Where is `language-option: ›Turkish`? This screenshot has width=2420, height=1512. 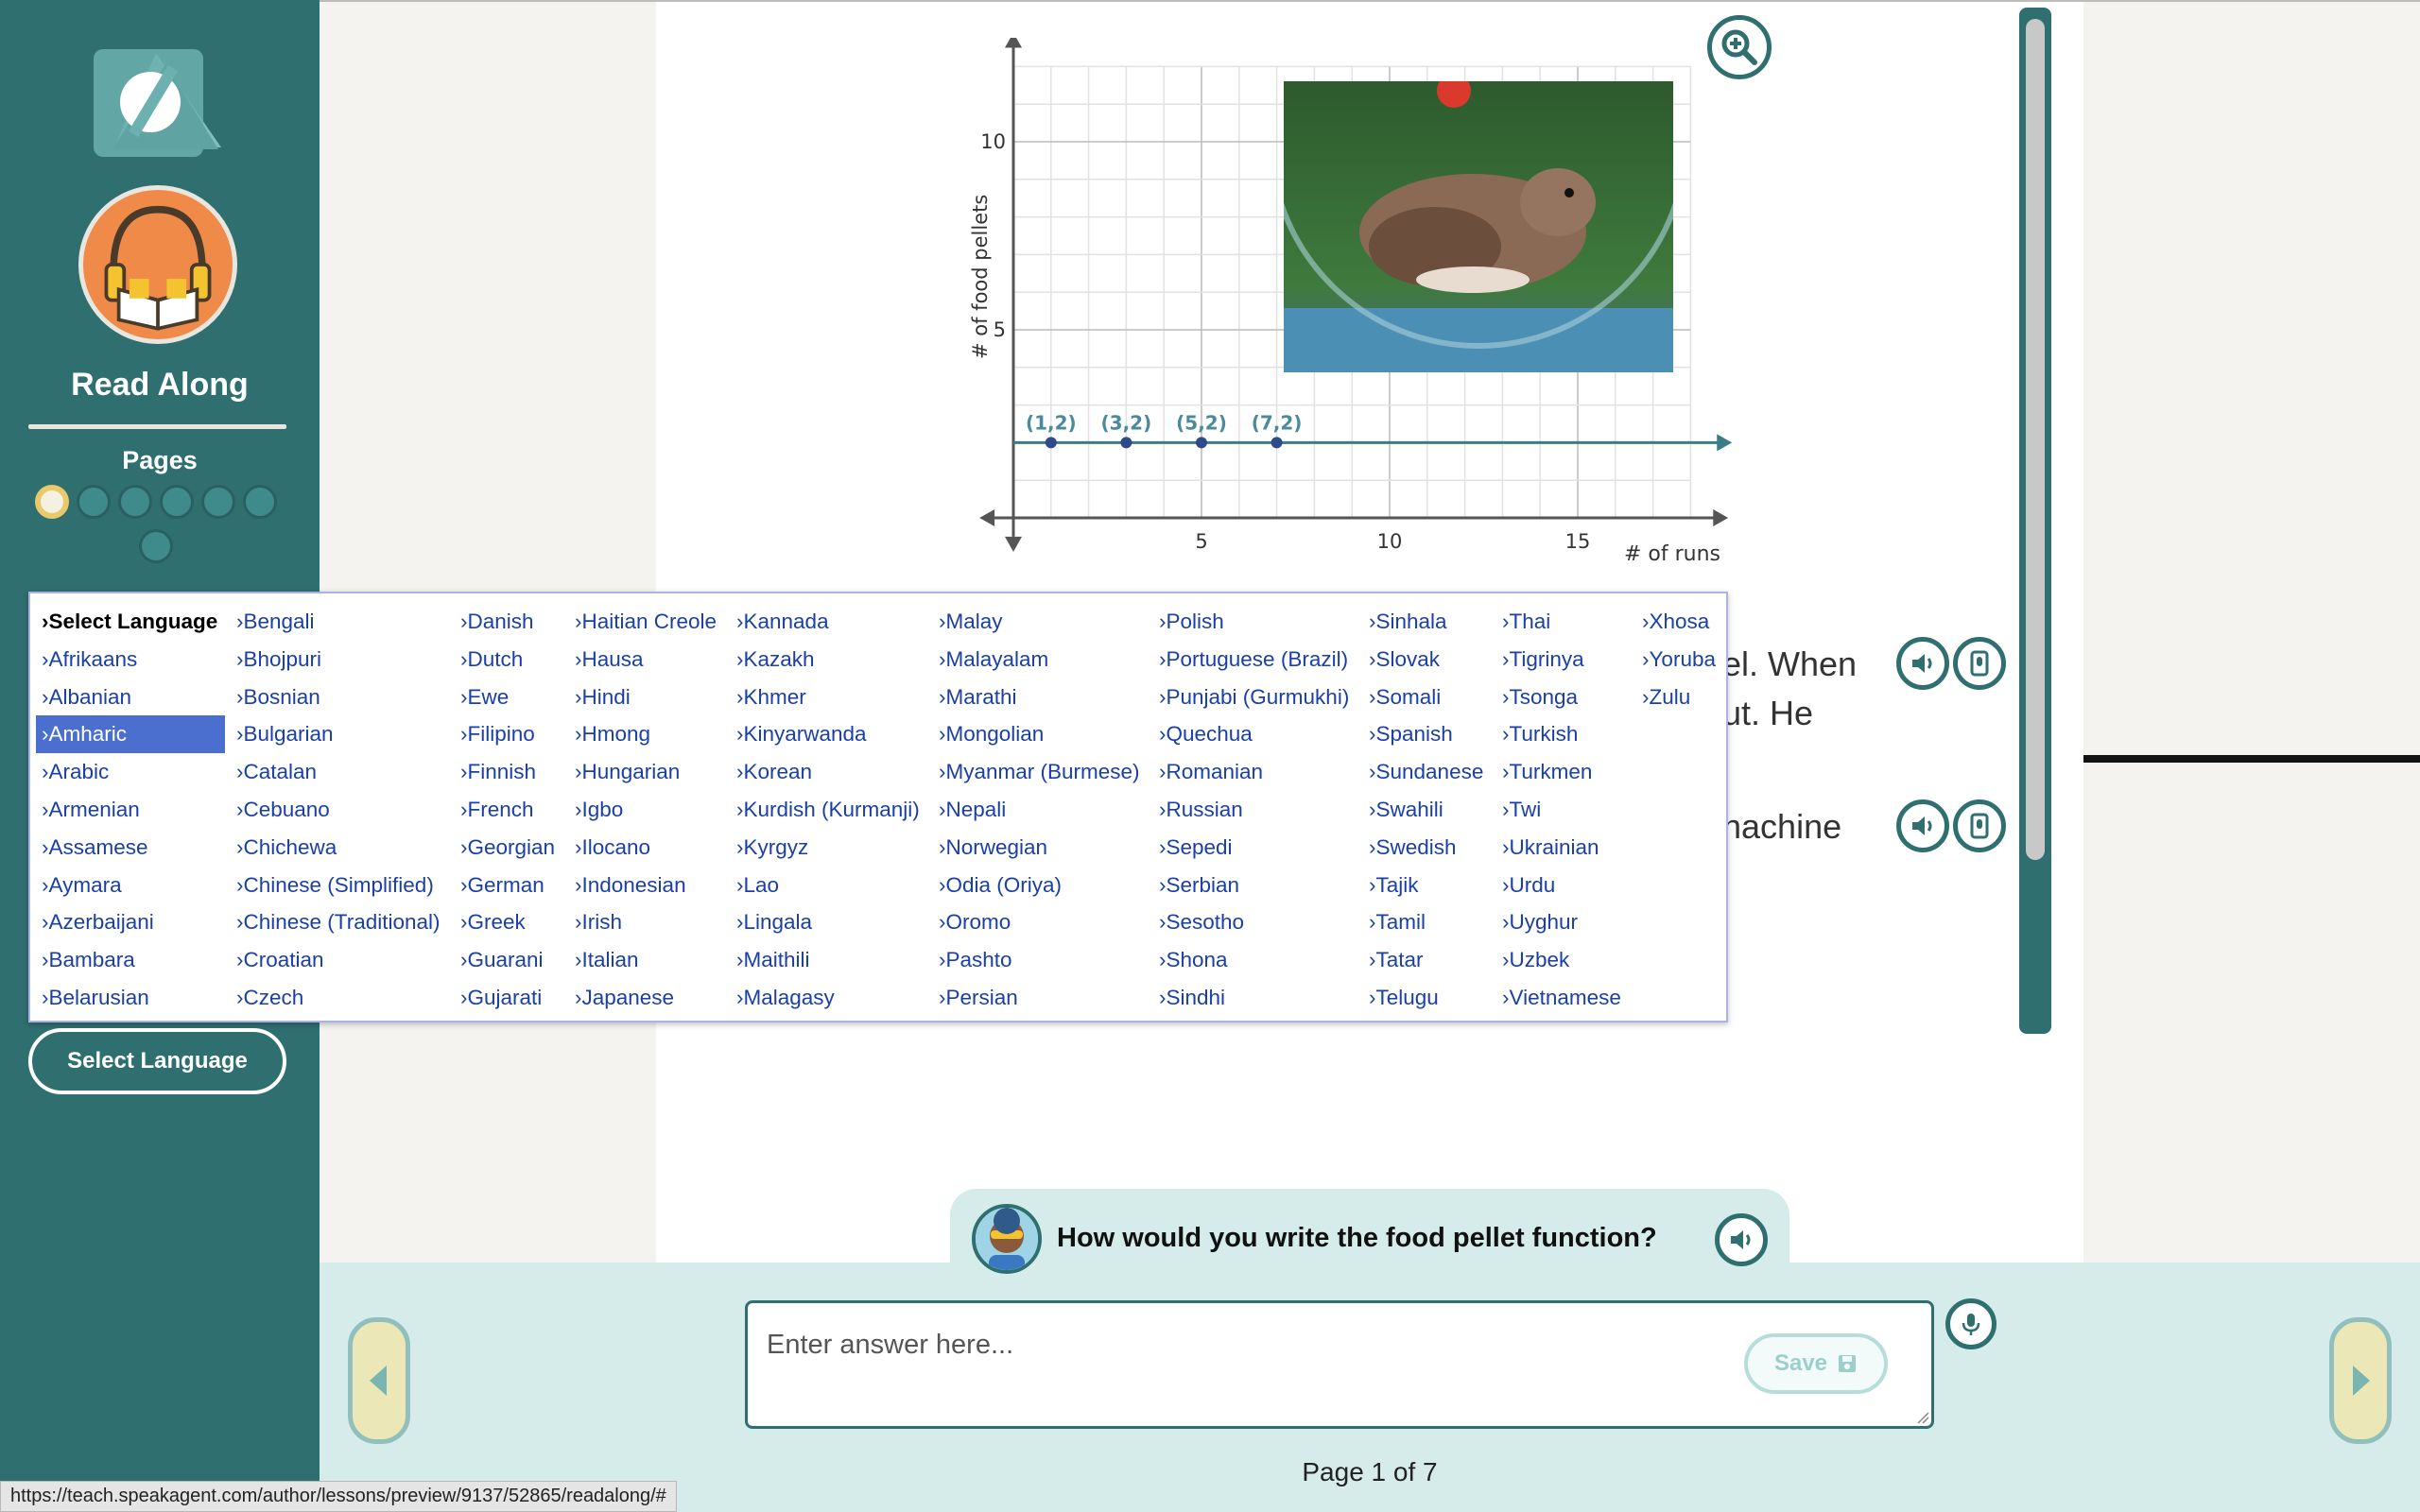 language-option: ›Turkish is located at coordinates (1559, 734).